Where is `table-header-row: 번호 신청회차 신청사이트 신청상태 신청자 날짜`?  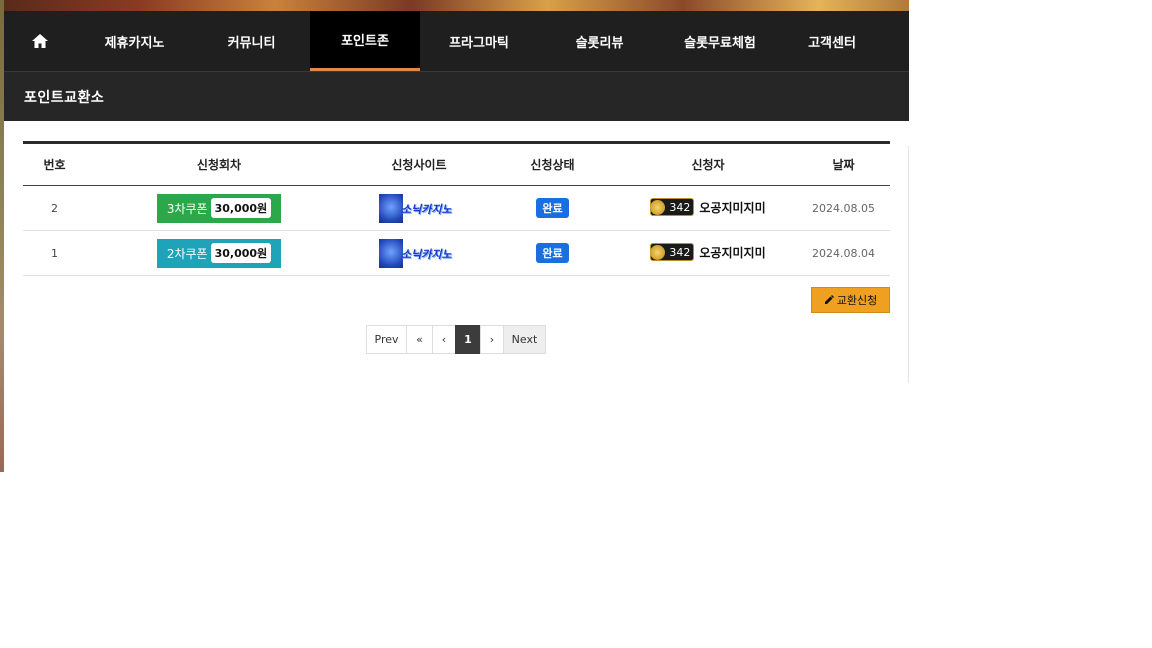
table-header-row: 번호 신청회차 신청사이트 신청상태 신청자 날짜 is located at coordinates (456, 165).